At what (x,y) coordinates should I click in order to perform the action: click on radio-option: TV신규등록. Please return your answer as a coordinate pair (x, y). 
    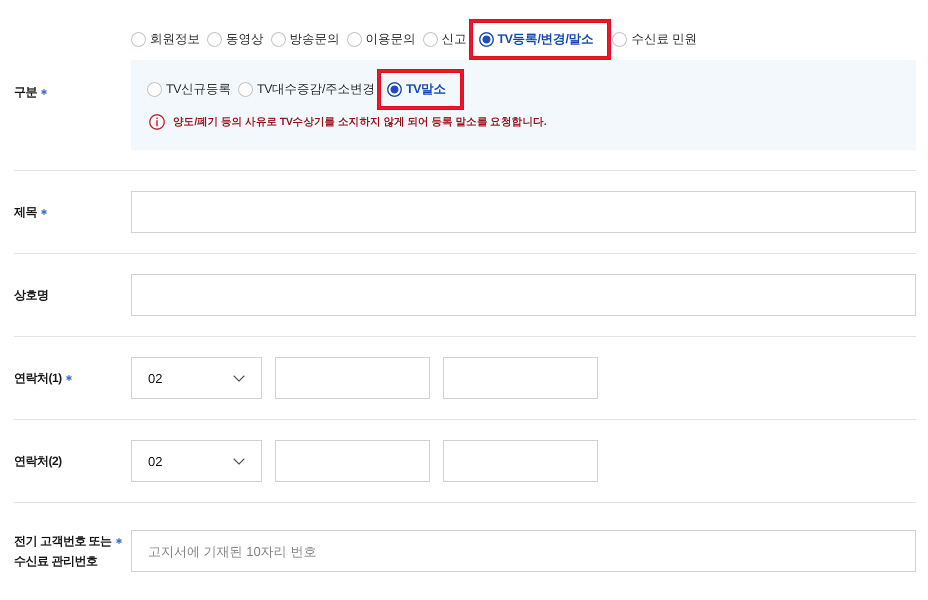
    Looking at the image, I should click on (189, 89).